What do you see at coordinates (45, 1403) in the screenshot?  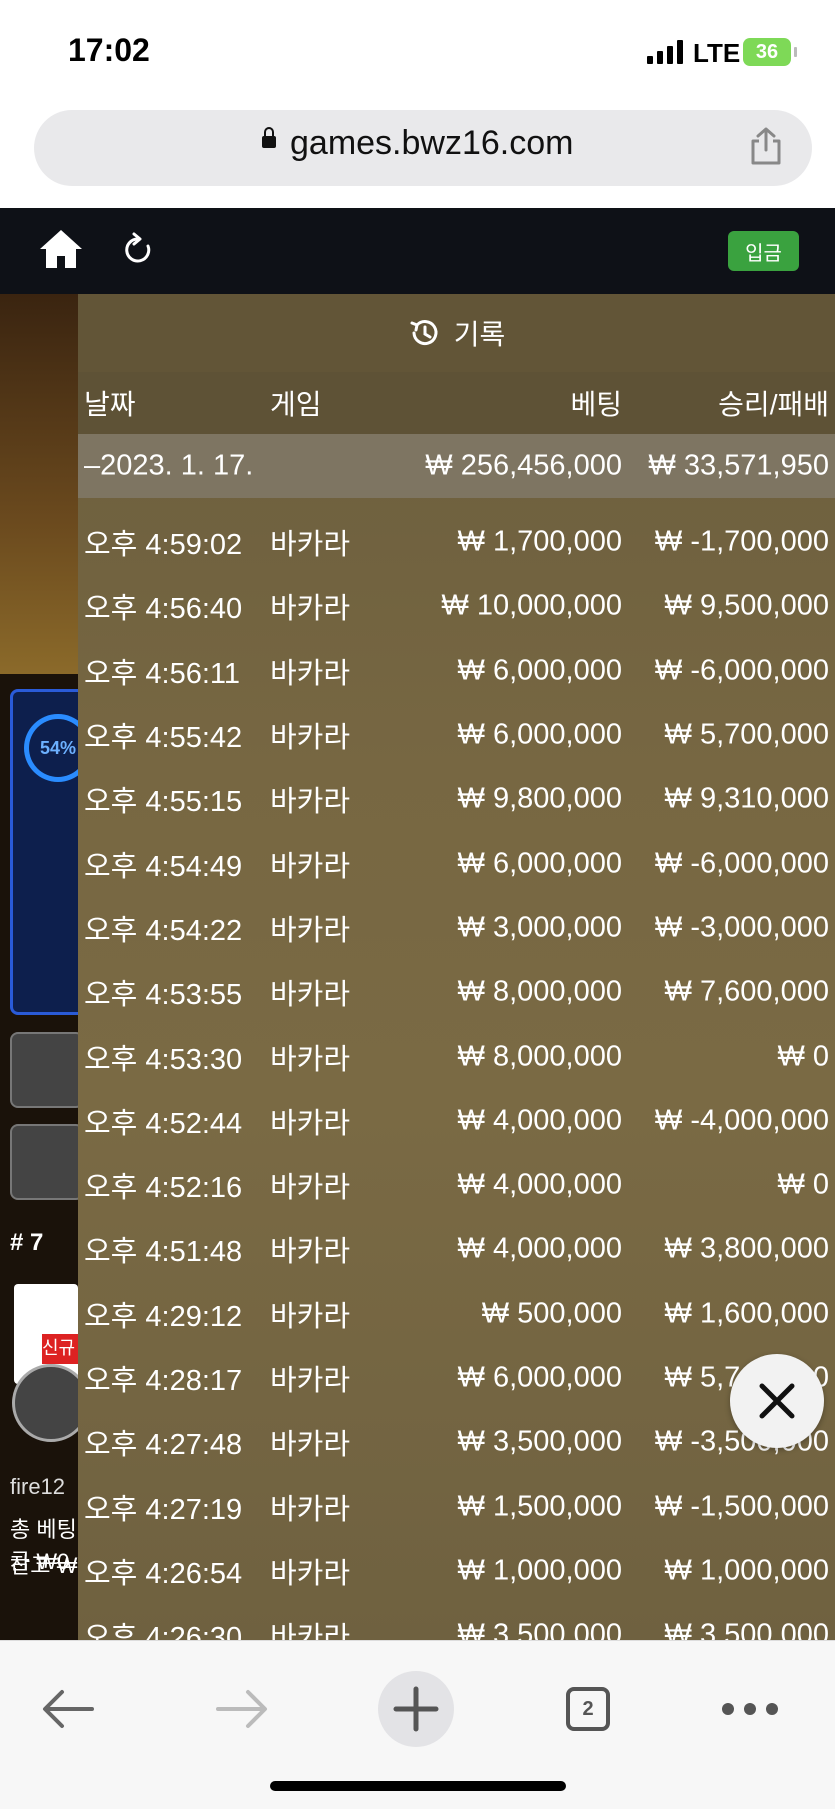 I see `chip-button` at bounding box center [45, 1403].